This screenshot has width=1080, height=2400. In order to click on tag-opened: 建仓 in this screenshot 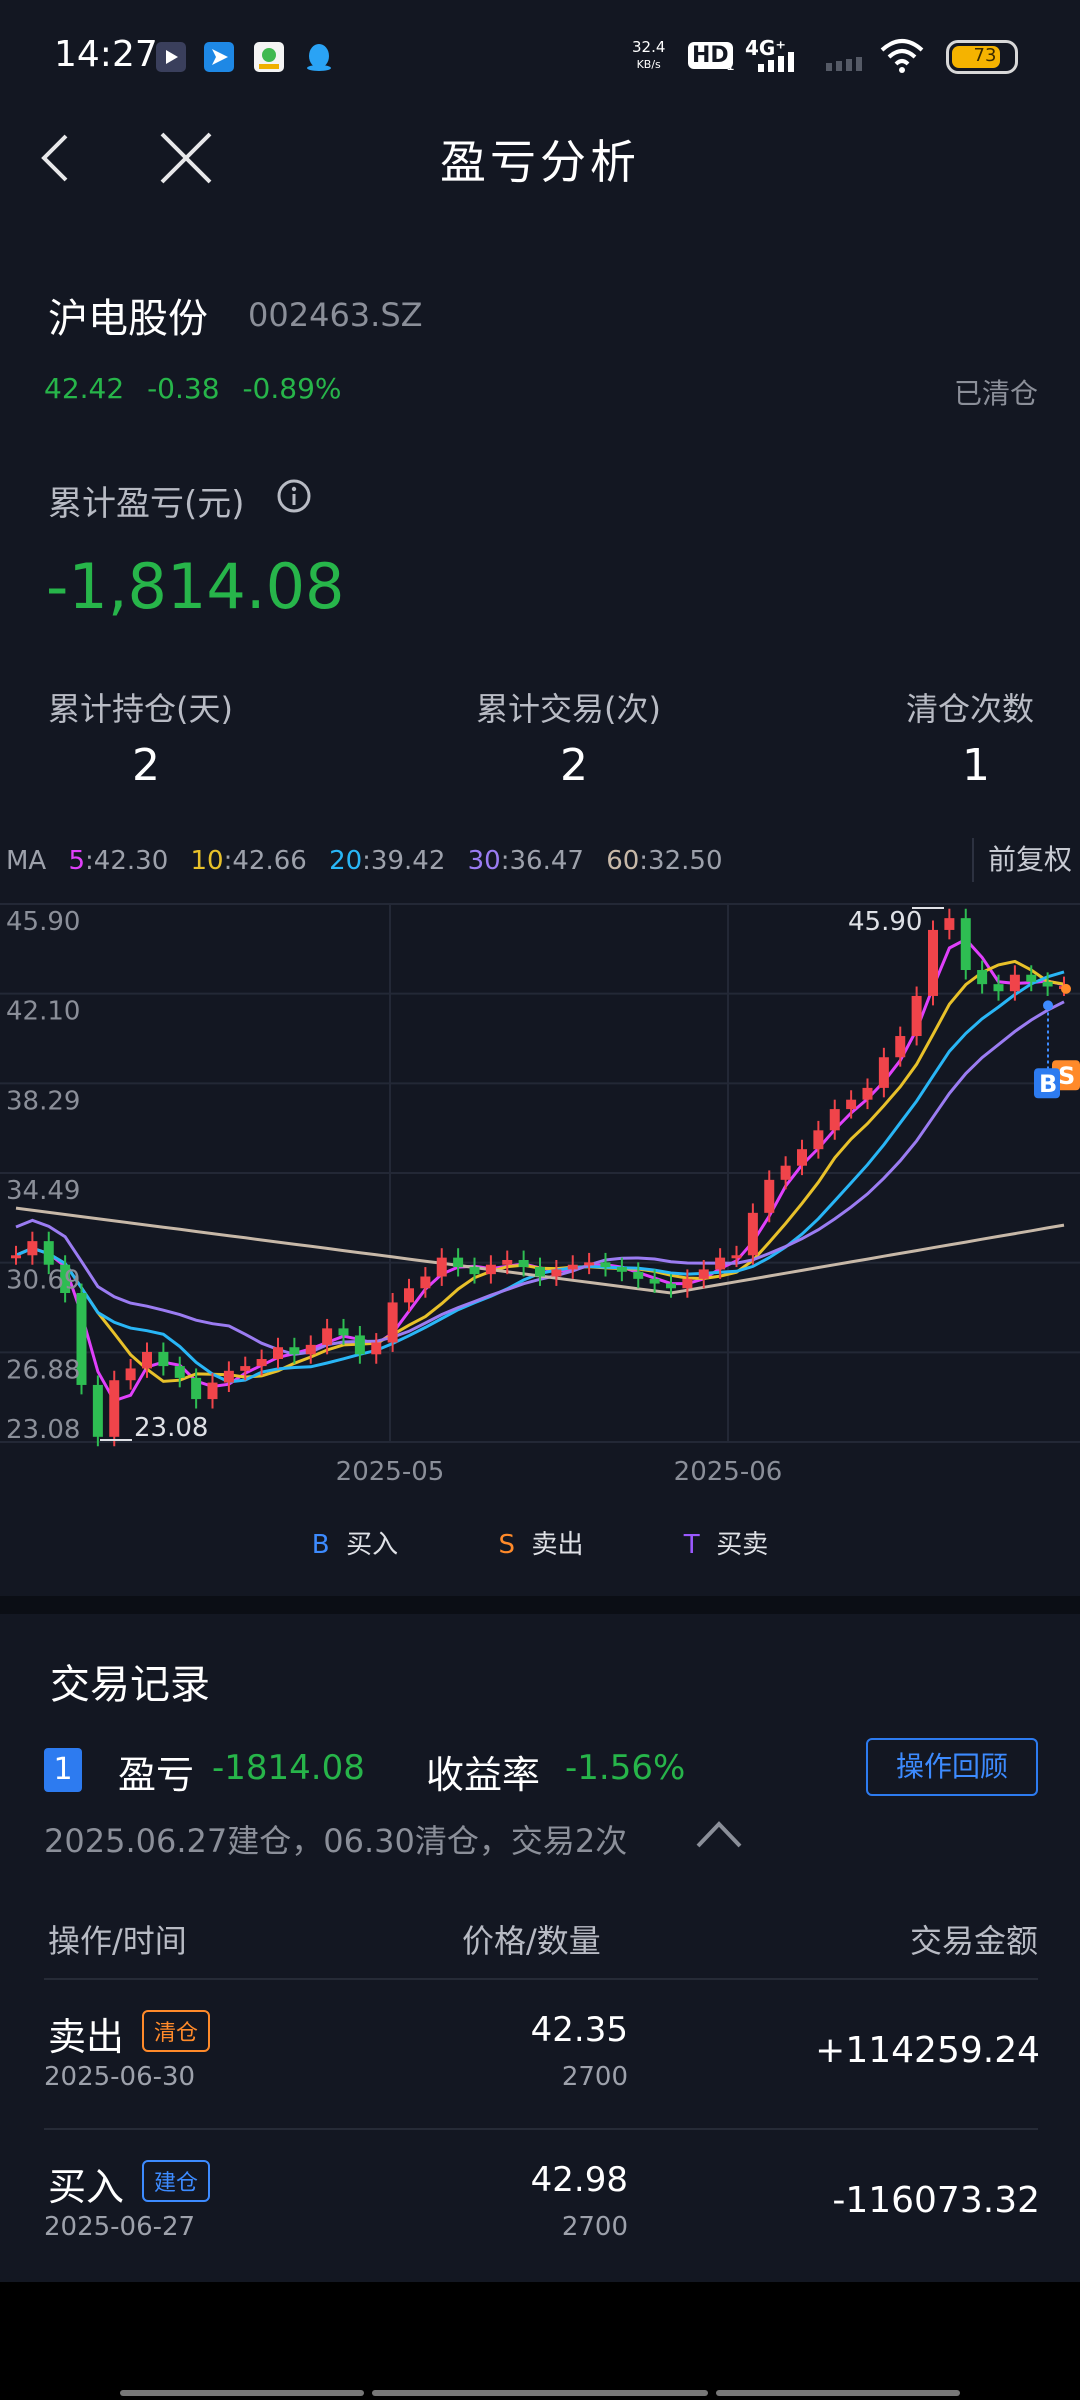, I will do `click(176, 2181)`.